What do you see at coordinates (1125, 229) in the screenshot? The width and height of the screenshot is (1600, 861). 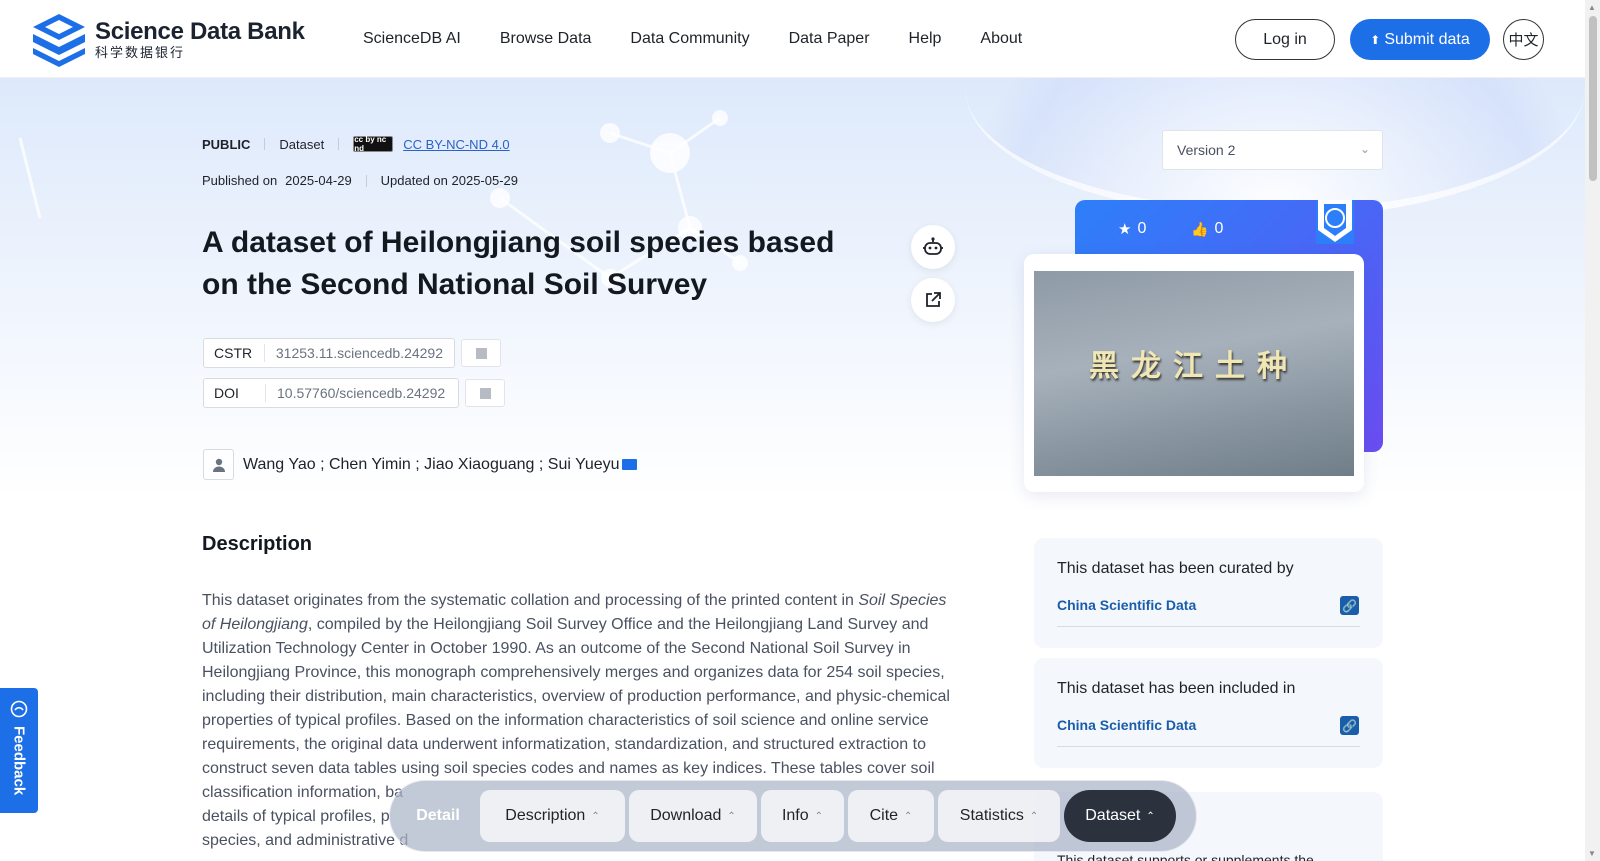 I see `star-icon: ★` at bounding box center [1125, 229].